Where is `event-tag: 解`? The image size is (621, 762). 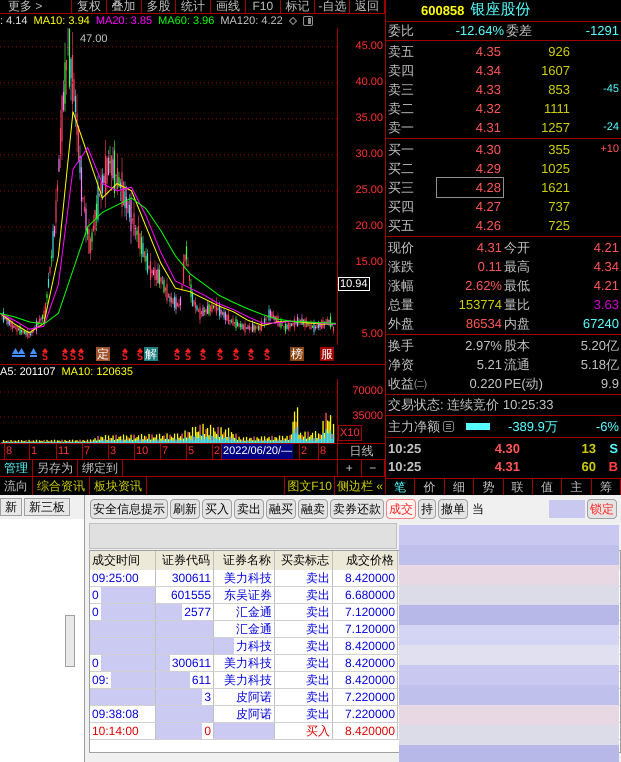 event-tag: 解 is located at coordinates (151, 354).